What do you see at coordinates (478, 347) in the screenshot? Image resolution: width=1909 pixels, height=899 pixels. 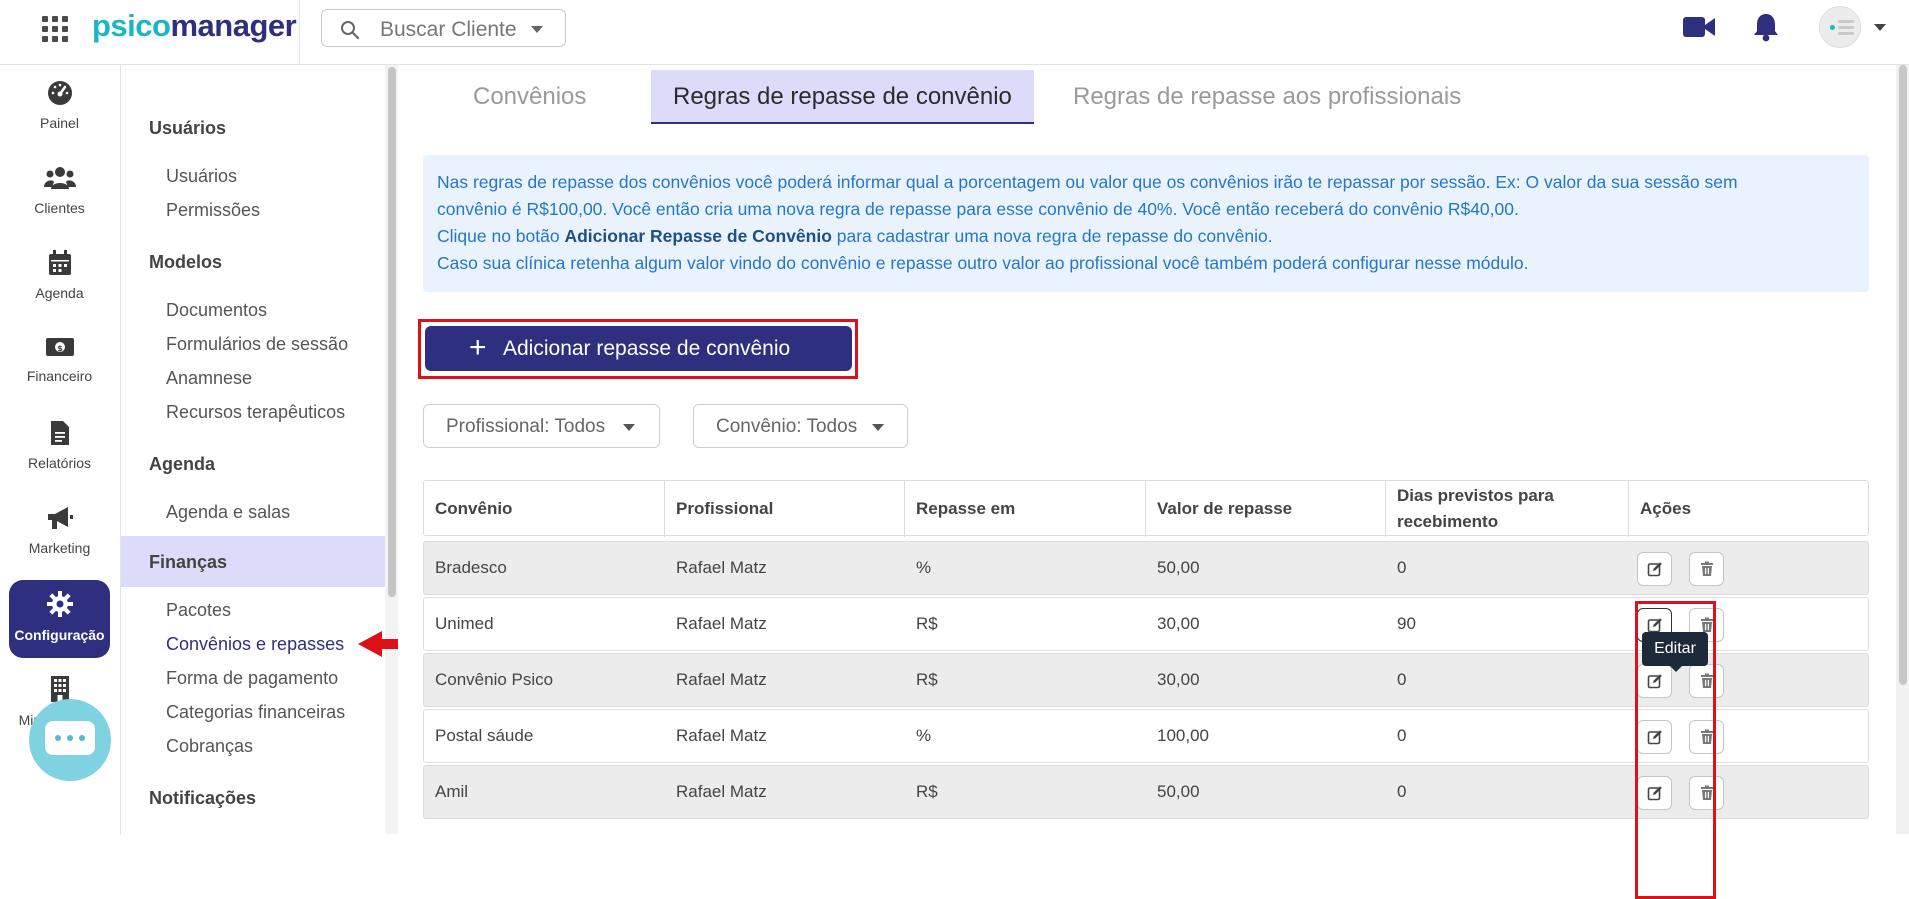 I see `plus-icon: +` at bounding box center [478, 347].